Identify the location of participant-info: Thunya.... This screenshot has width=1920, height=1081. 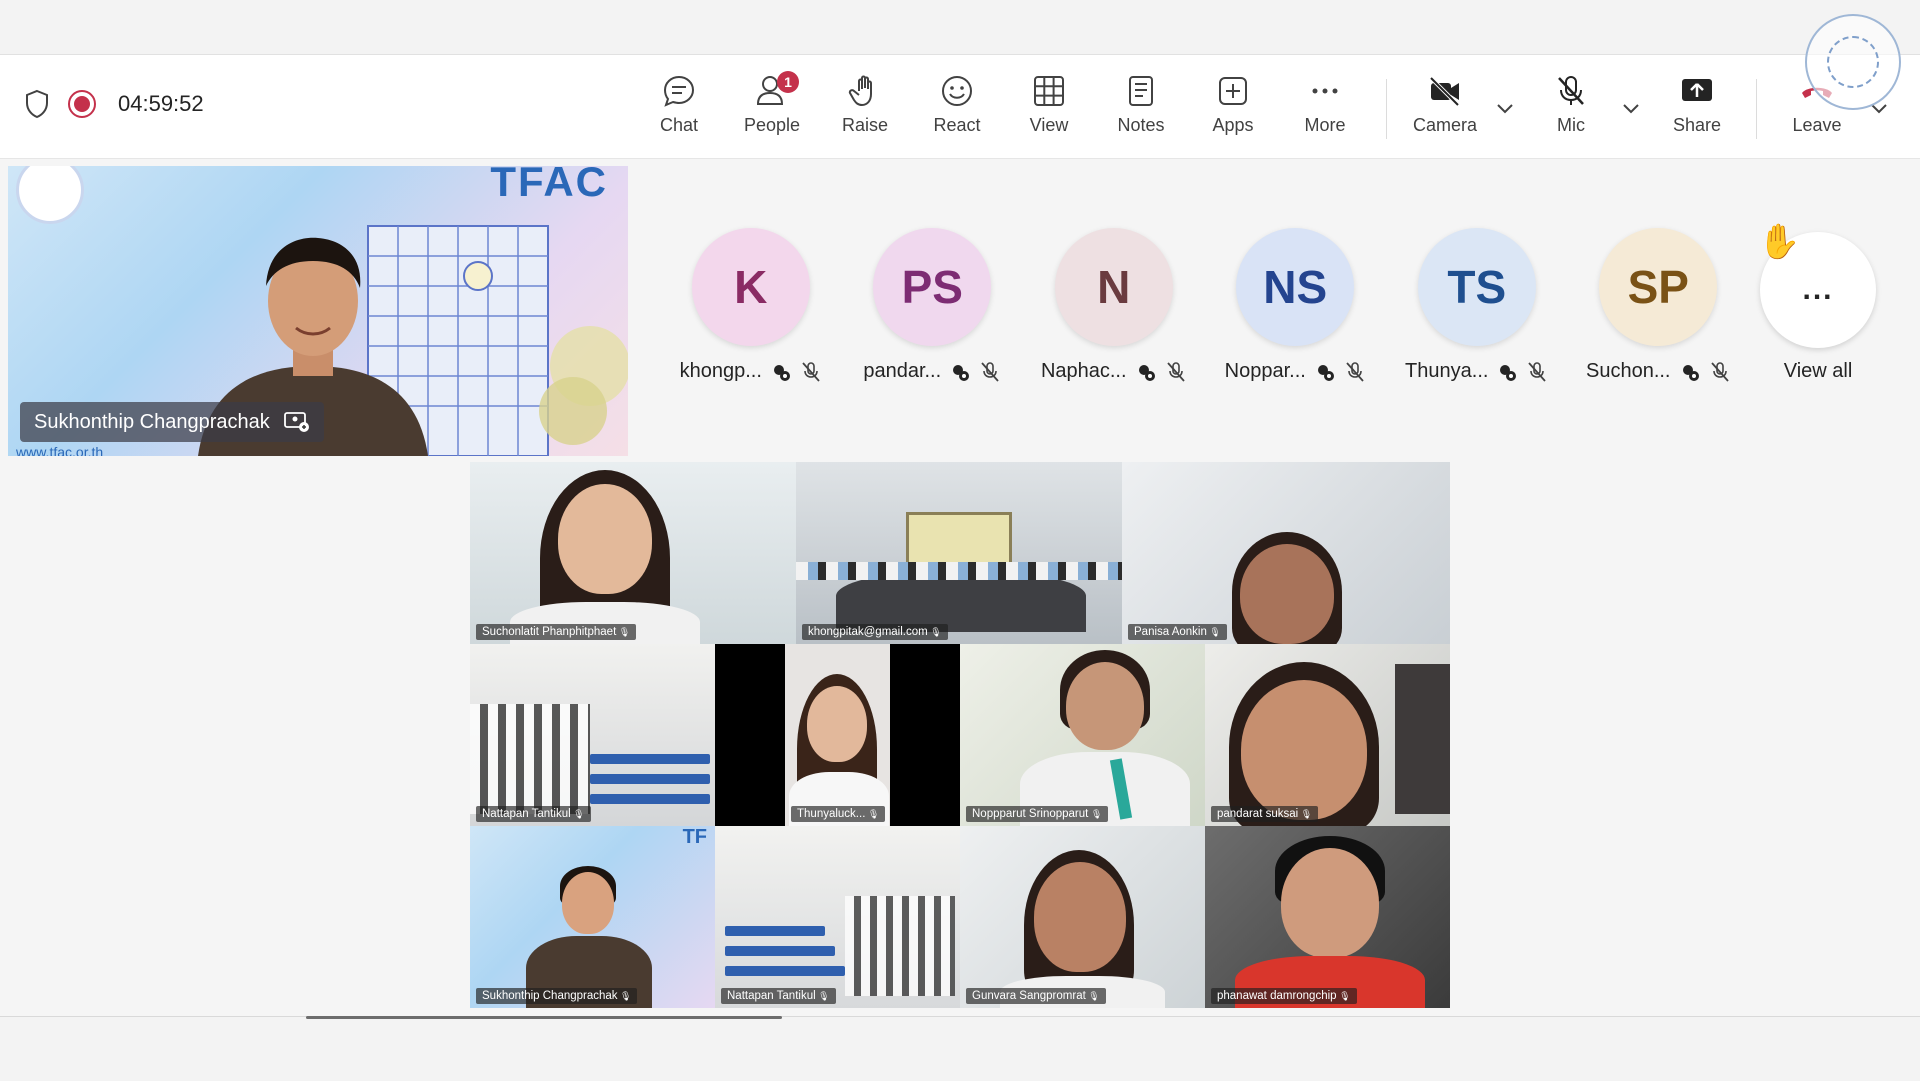
(1476, 371).